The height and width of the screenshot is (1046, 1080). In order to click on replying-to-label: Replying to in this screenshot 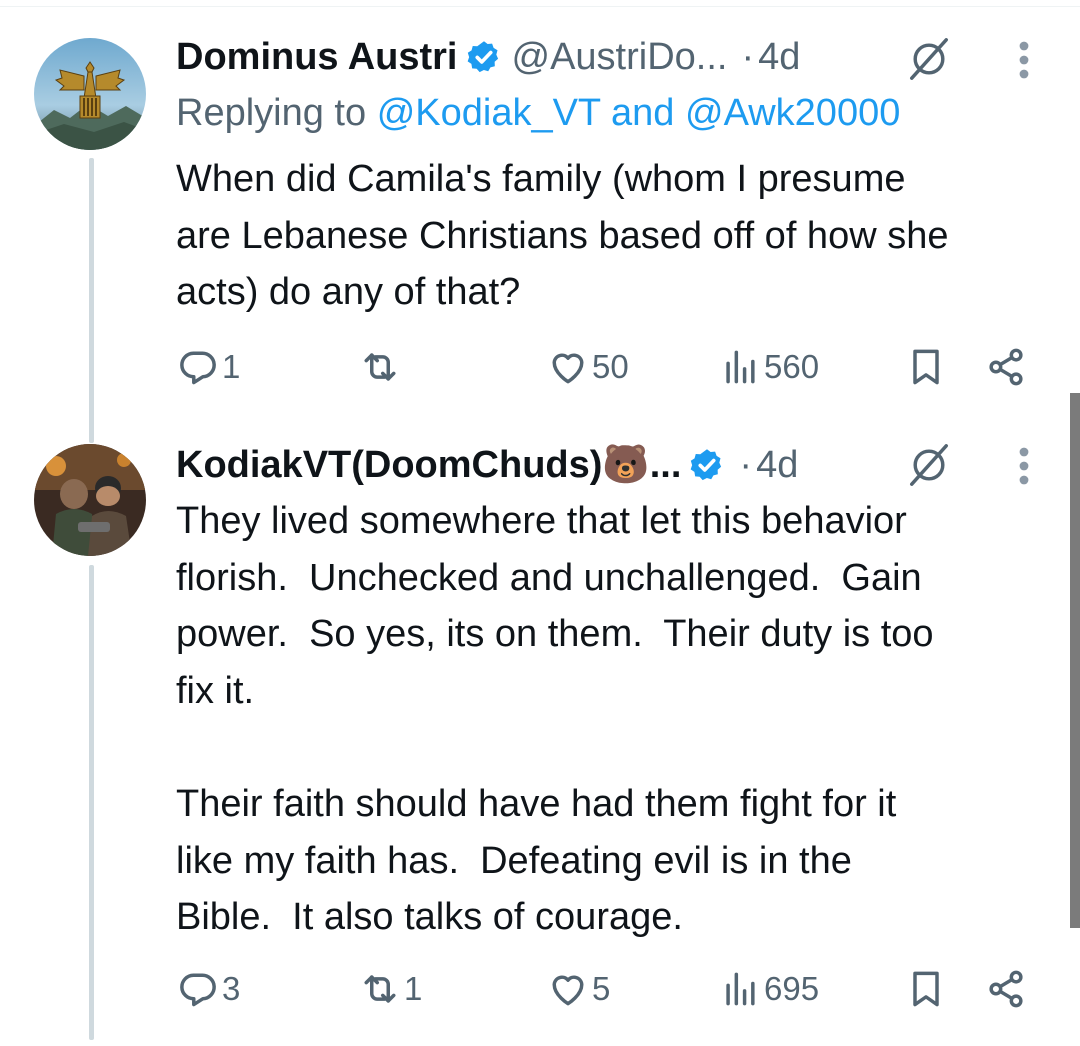, I will do `click(271, 113)`.